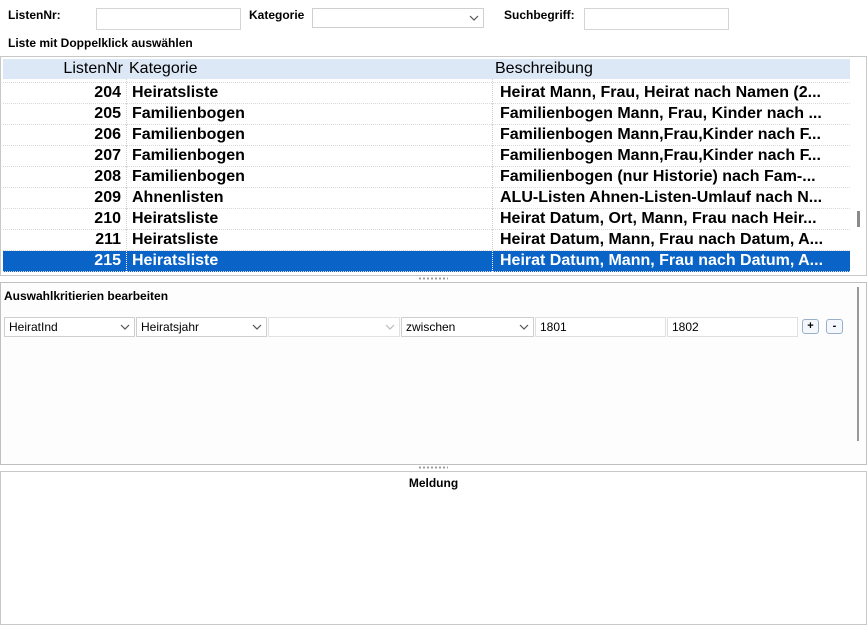 Image resolution: width=867 pixels, height=627 pixels. I want to click on listnr-input, so click(168, 19).